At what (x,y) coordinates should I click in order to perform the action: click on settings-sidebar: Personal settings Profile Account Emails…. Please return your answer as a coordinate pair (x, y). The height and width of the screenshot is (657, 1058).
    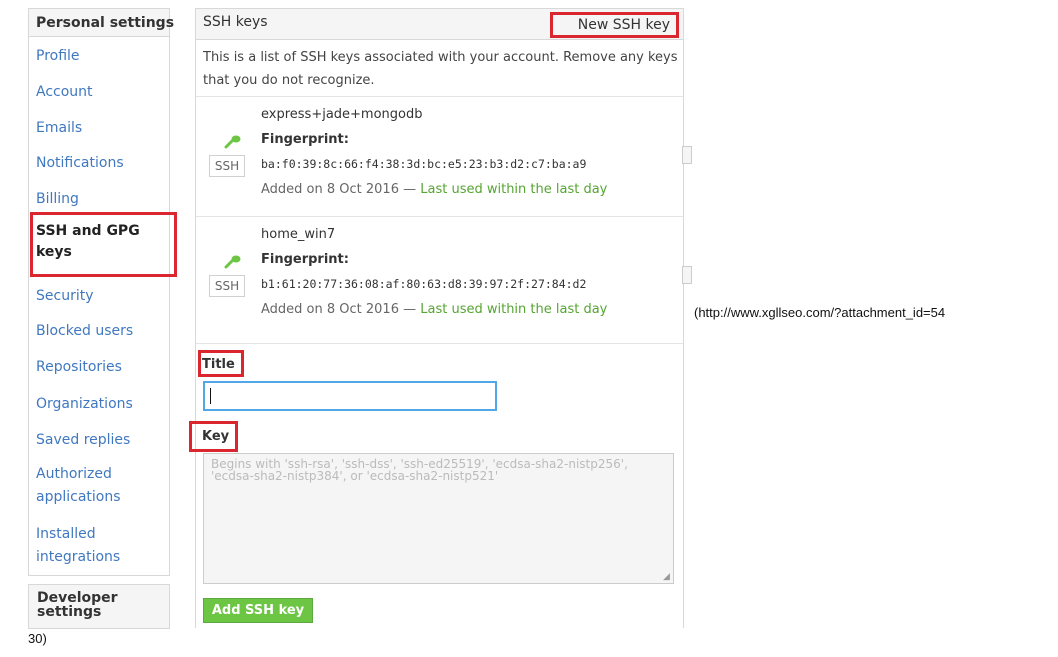
    Looking at the image, I should click on (101, 292).